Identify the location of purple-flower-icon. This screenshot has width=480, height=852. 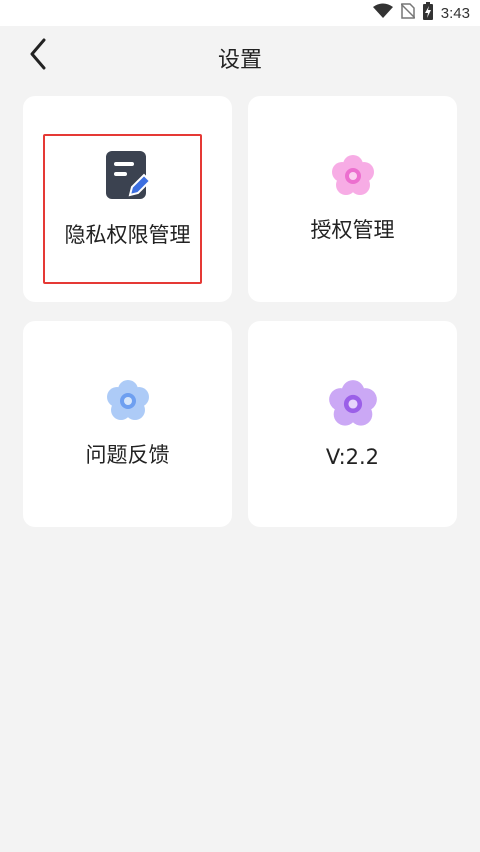
(353, 406).